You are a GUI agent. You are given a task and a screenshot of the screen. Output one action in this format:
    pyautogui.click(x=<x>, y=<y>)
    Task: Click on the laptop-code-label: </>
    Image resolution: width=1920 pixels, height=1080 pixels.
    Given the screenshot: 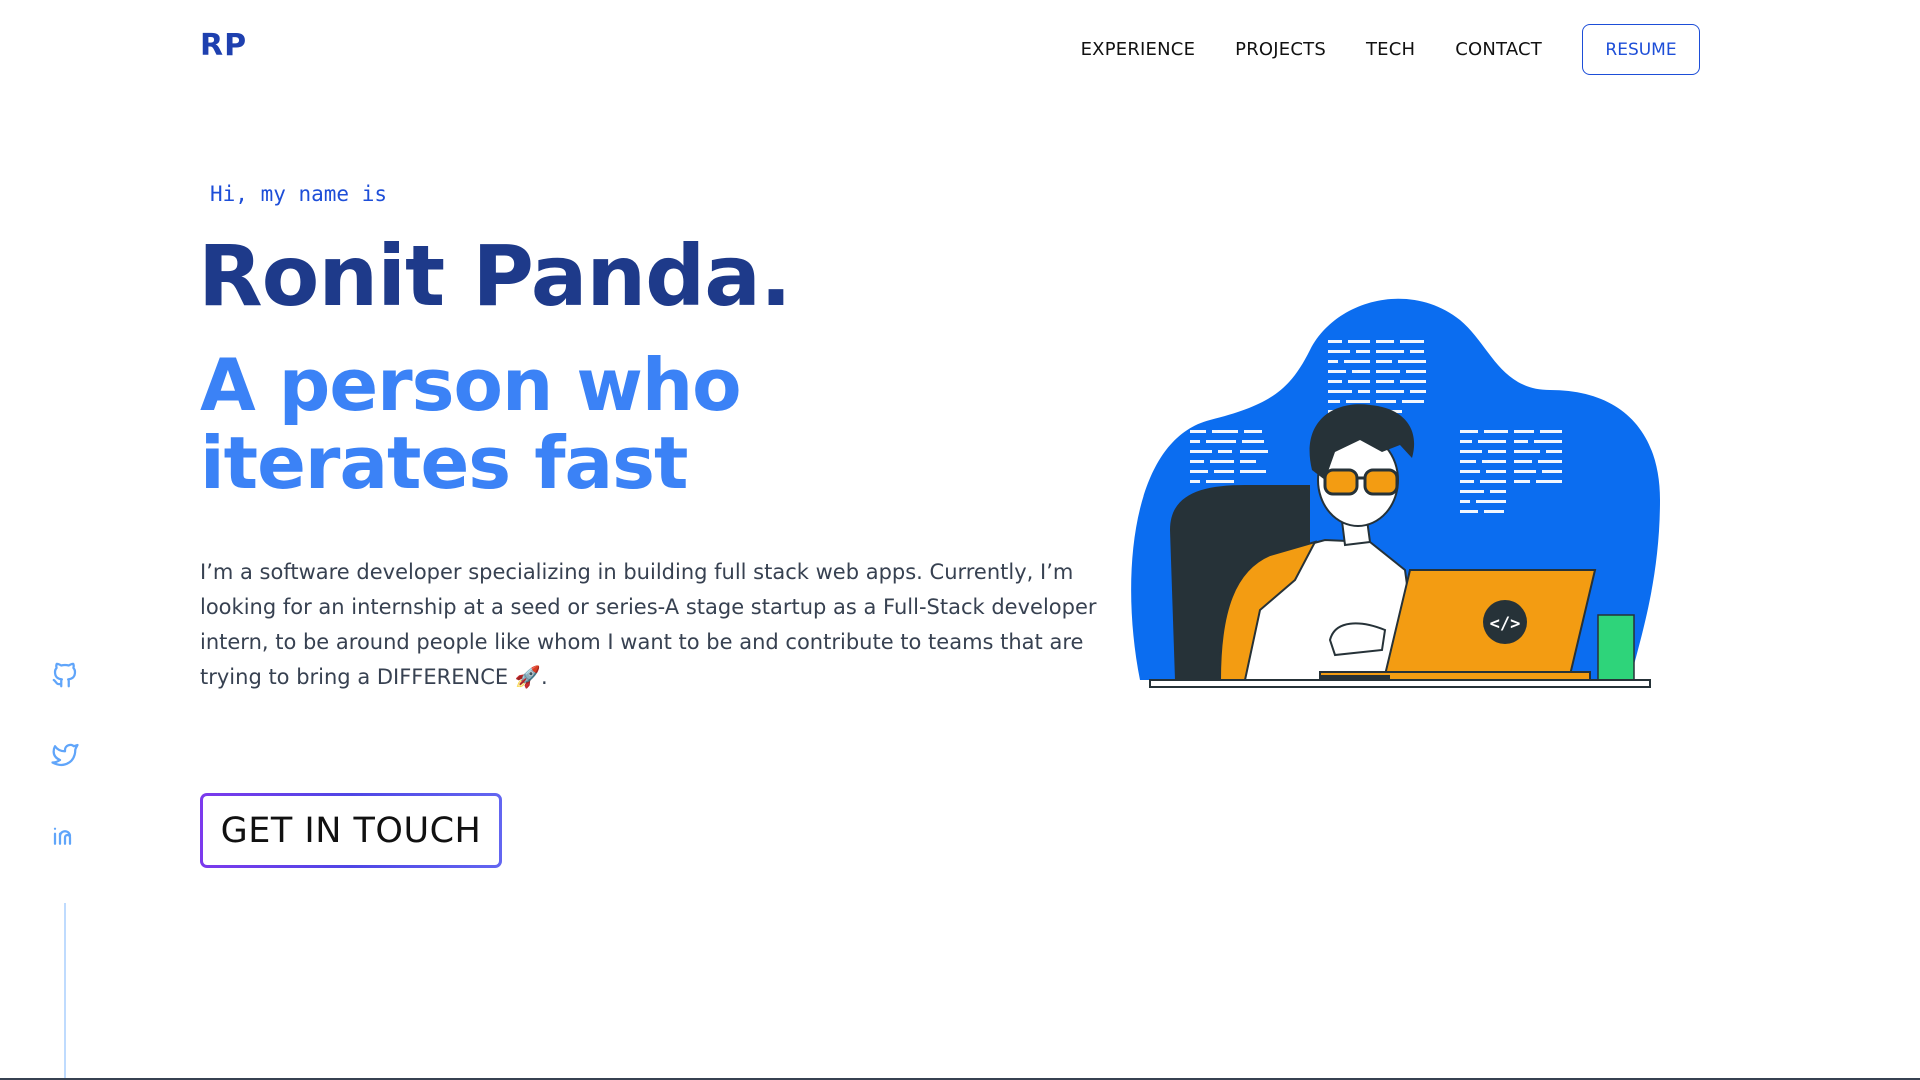 What is the action you would take?
    pyautogui.click(x=1505, y=624)
    